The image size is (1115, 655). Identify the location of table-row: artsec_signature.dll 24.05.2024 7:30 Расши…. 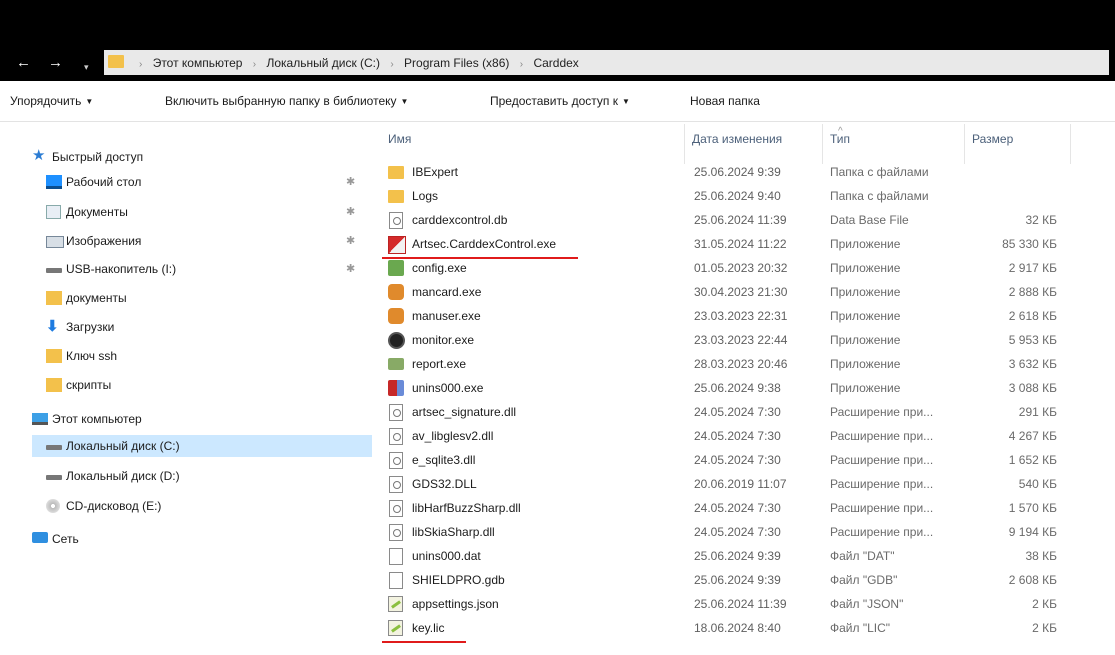
(732, 412).